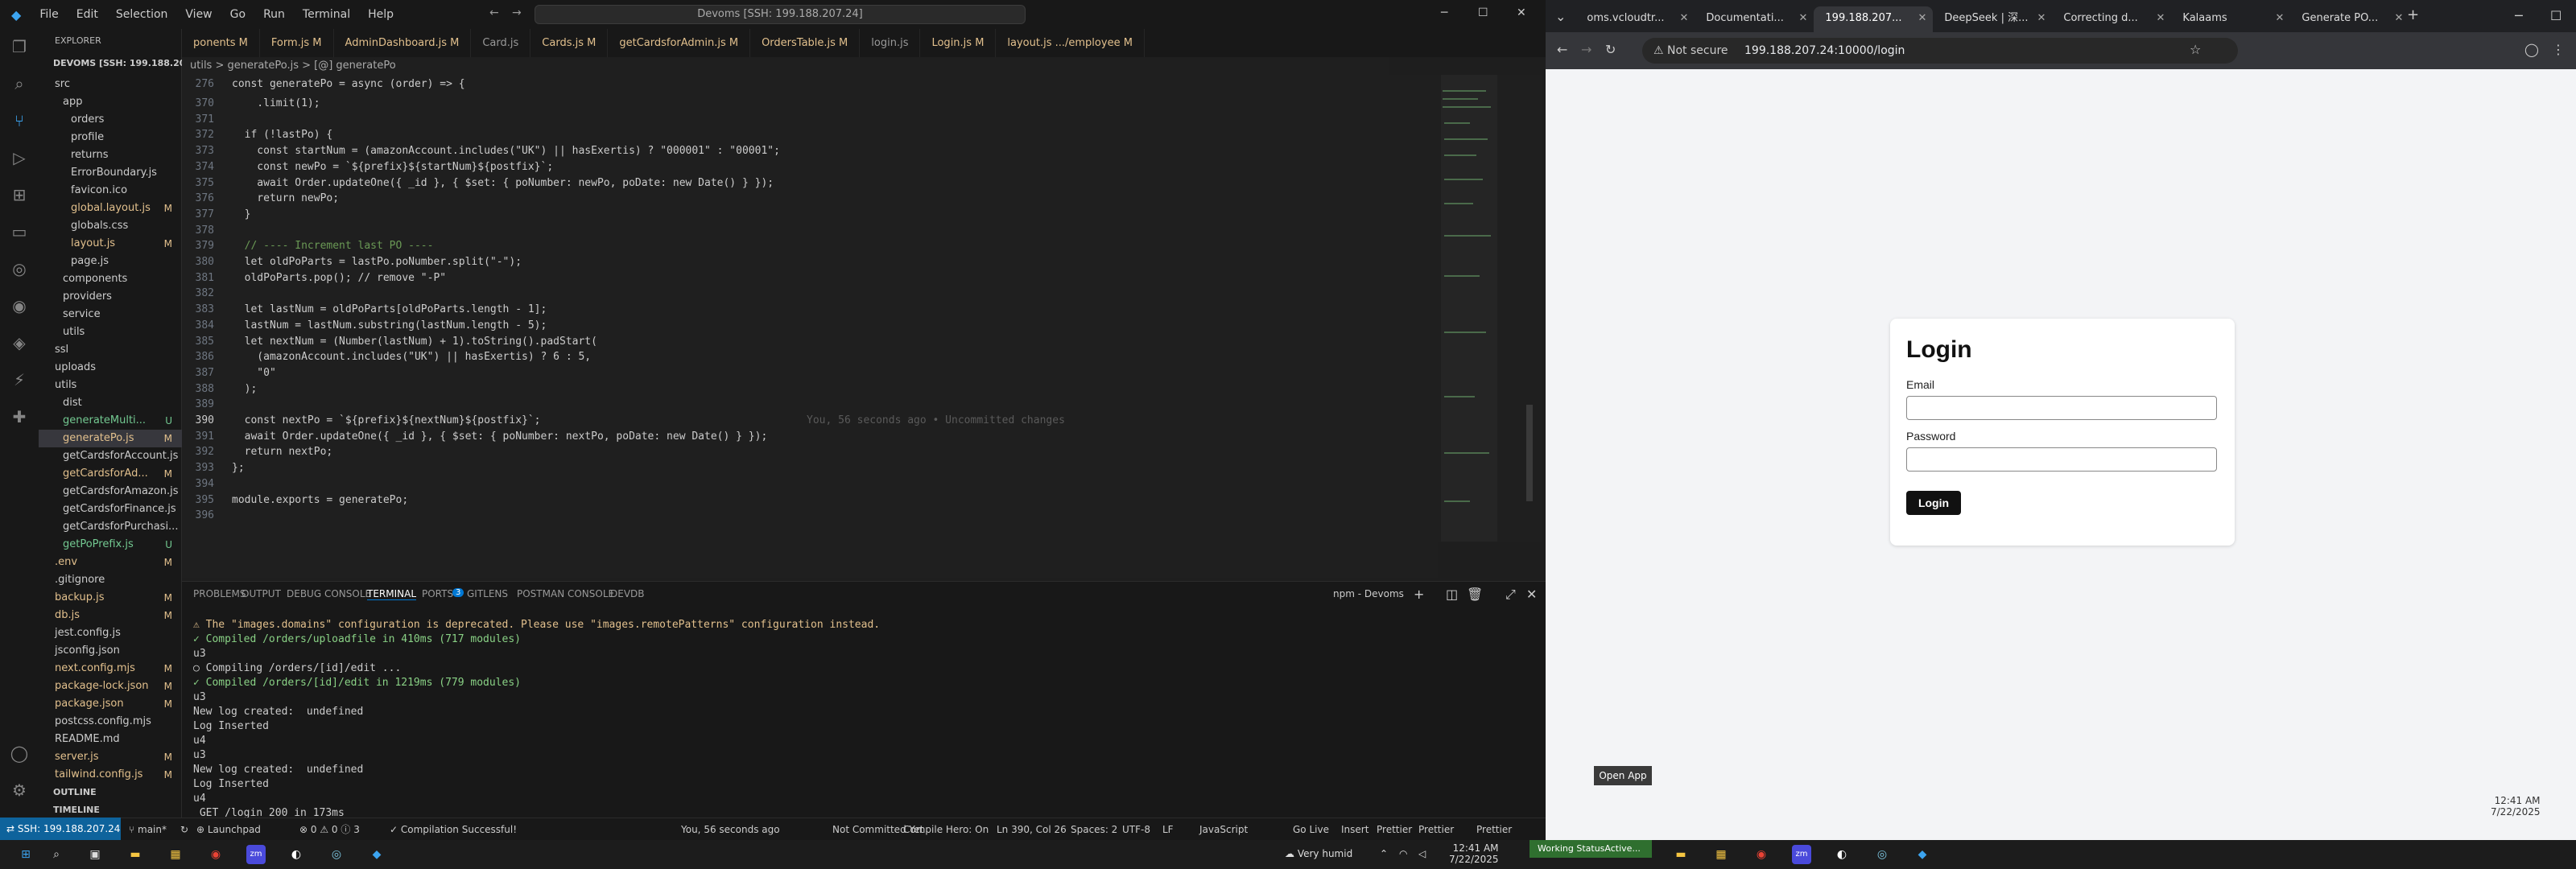 The height and width of the screenshot is (869, 2576). Describe the element at coordinates (326, 14) in the screenshot. I see `menu-terminal: Terminal` at that location.